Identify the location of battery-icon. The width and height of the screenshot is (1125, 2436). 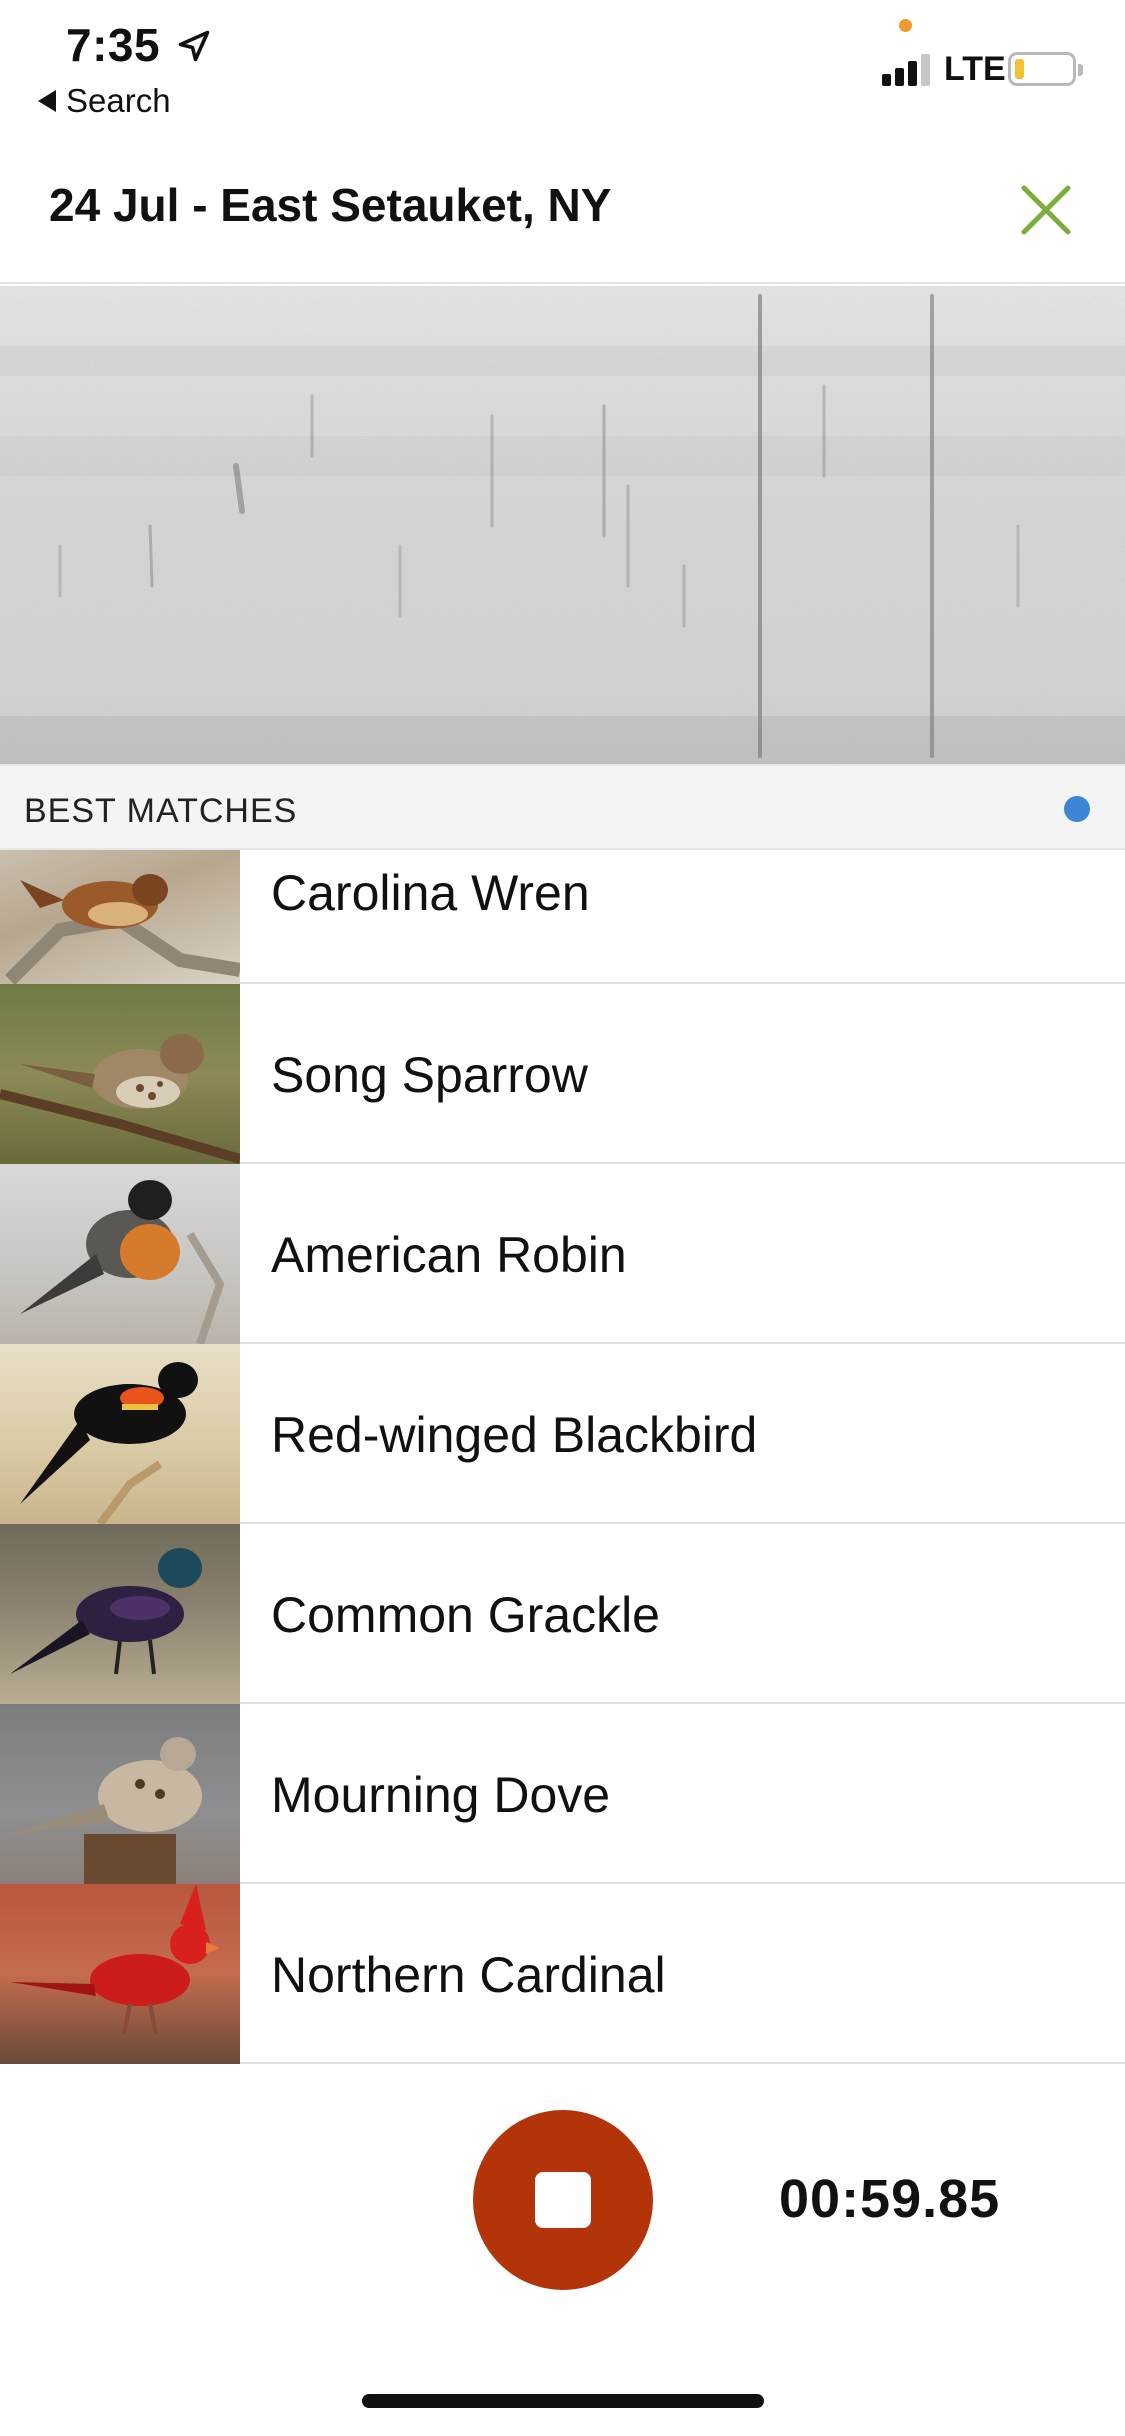
(1045, 69).